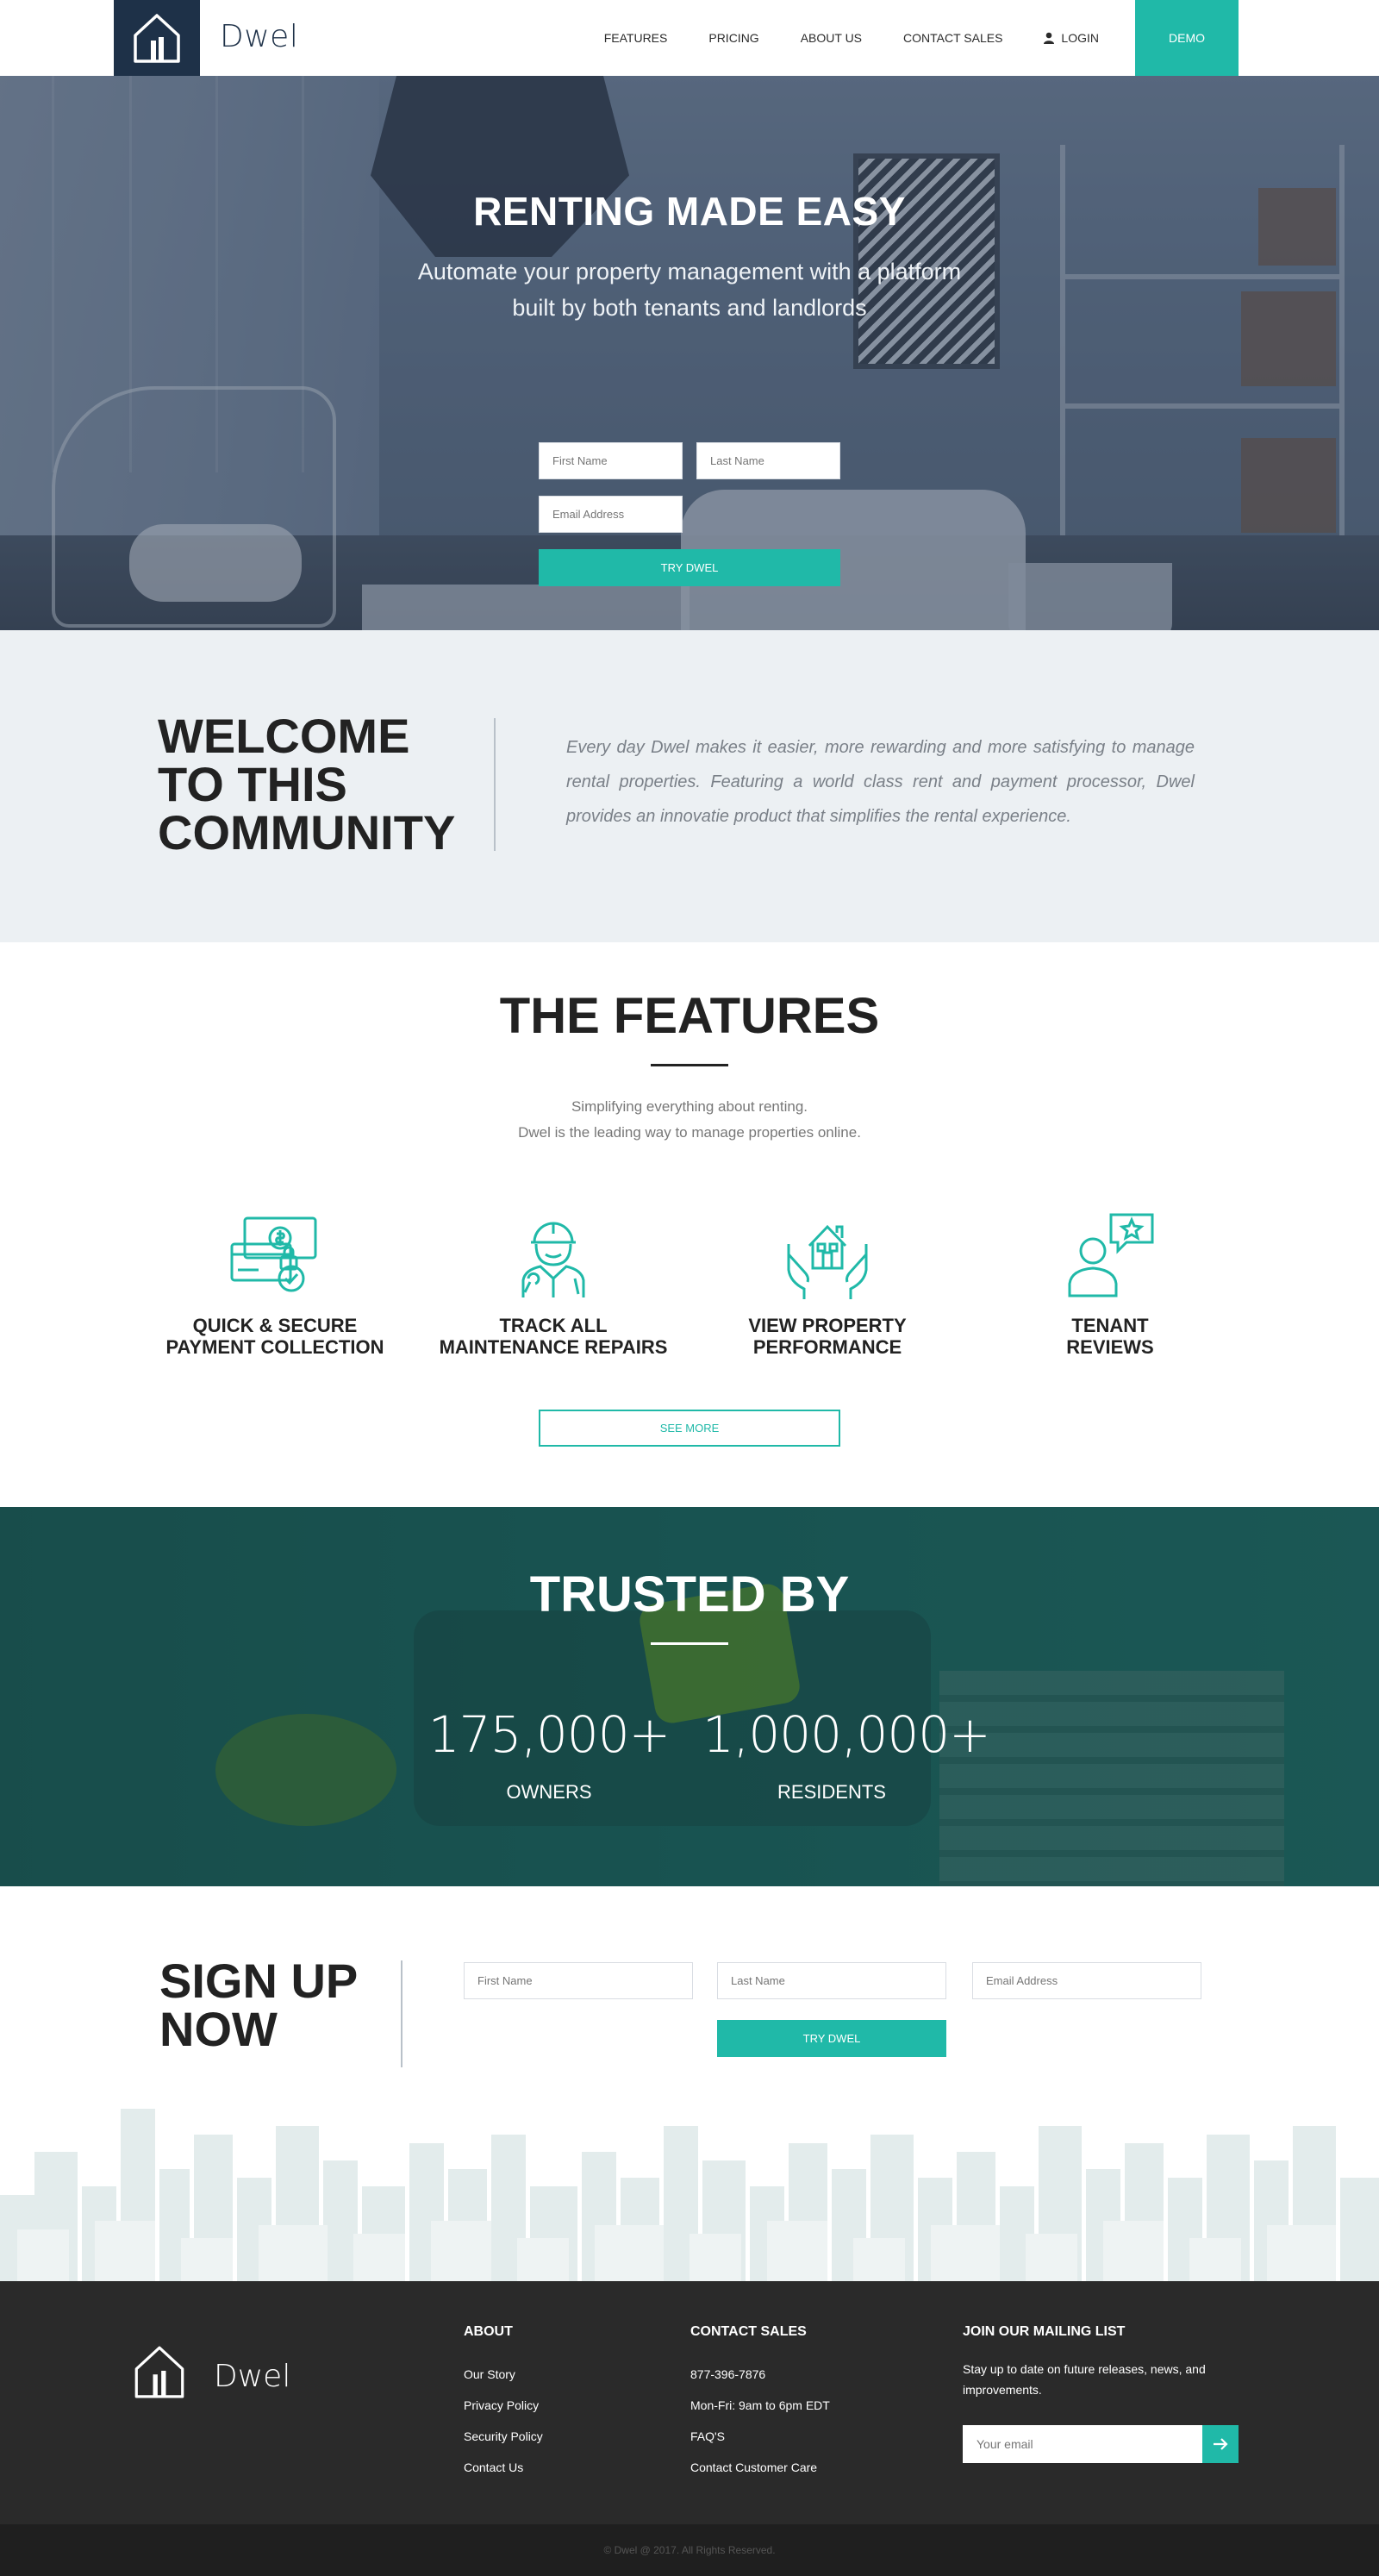 The image size is (1379, 2576). I want to click on welcome-divider, so click(495, 784).